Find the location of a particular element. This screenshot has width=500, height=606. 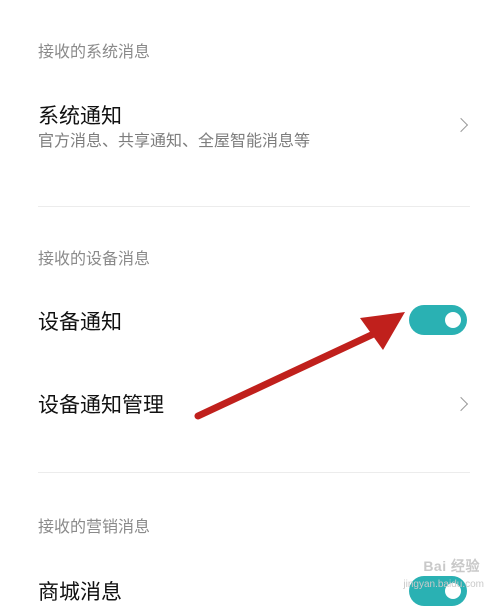

device-notification-manage-title: 设备通知管理 is located at coordinates (101, 405).